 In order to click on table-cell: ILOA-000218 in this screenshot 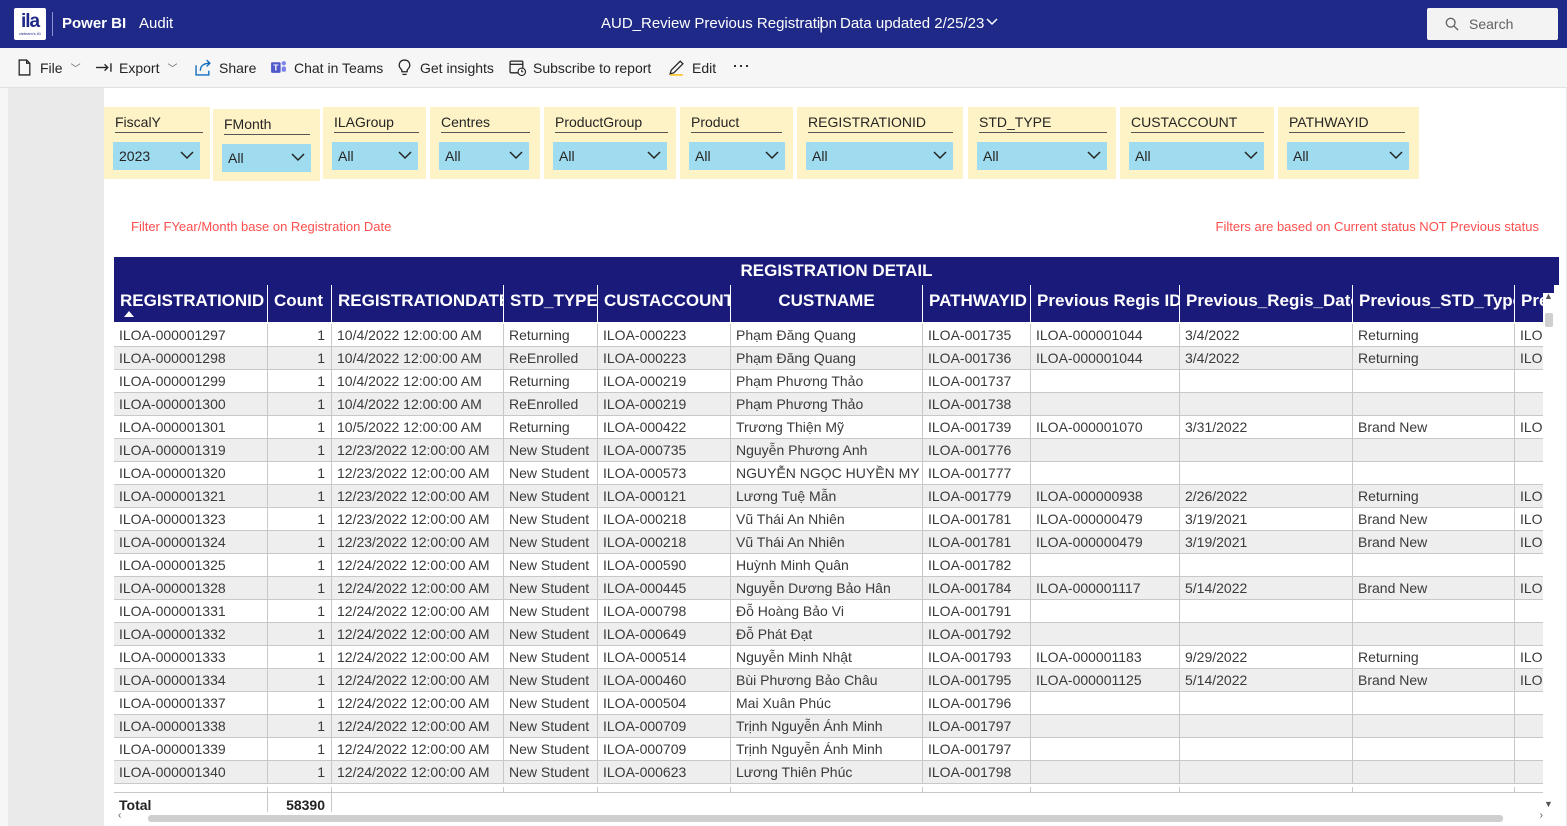, I will do `click(664, 542)`.